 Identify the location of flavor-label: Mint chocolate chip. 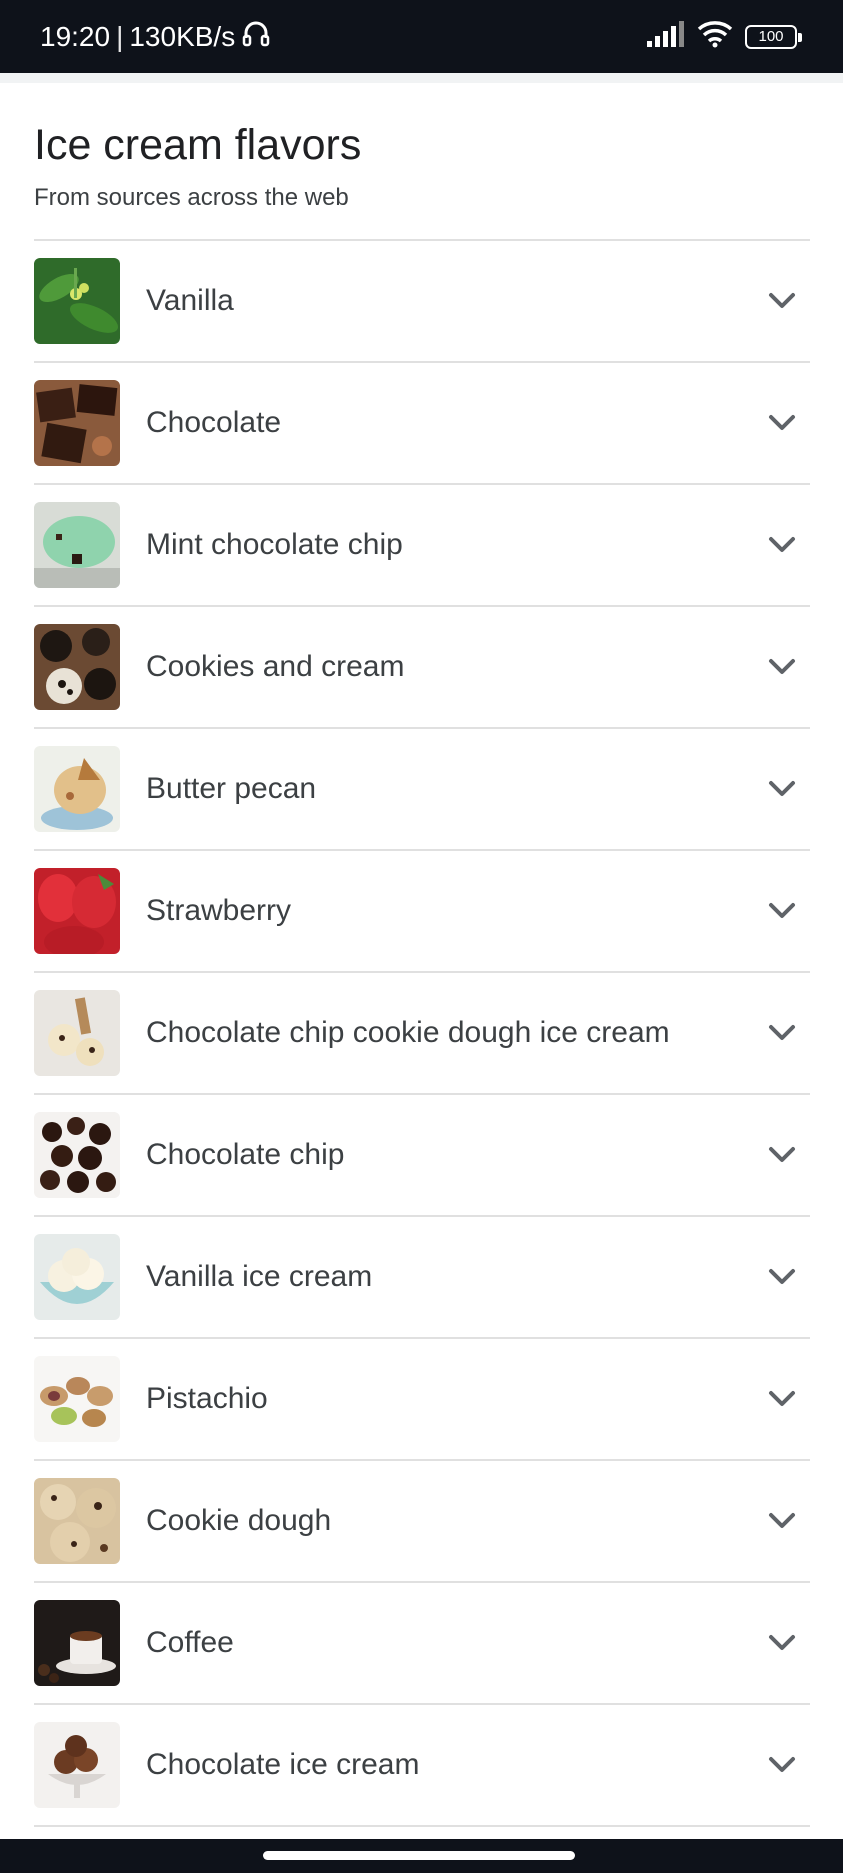
(274, 544).